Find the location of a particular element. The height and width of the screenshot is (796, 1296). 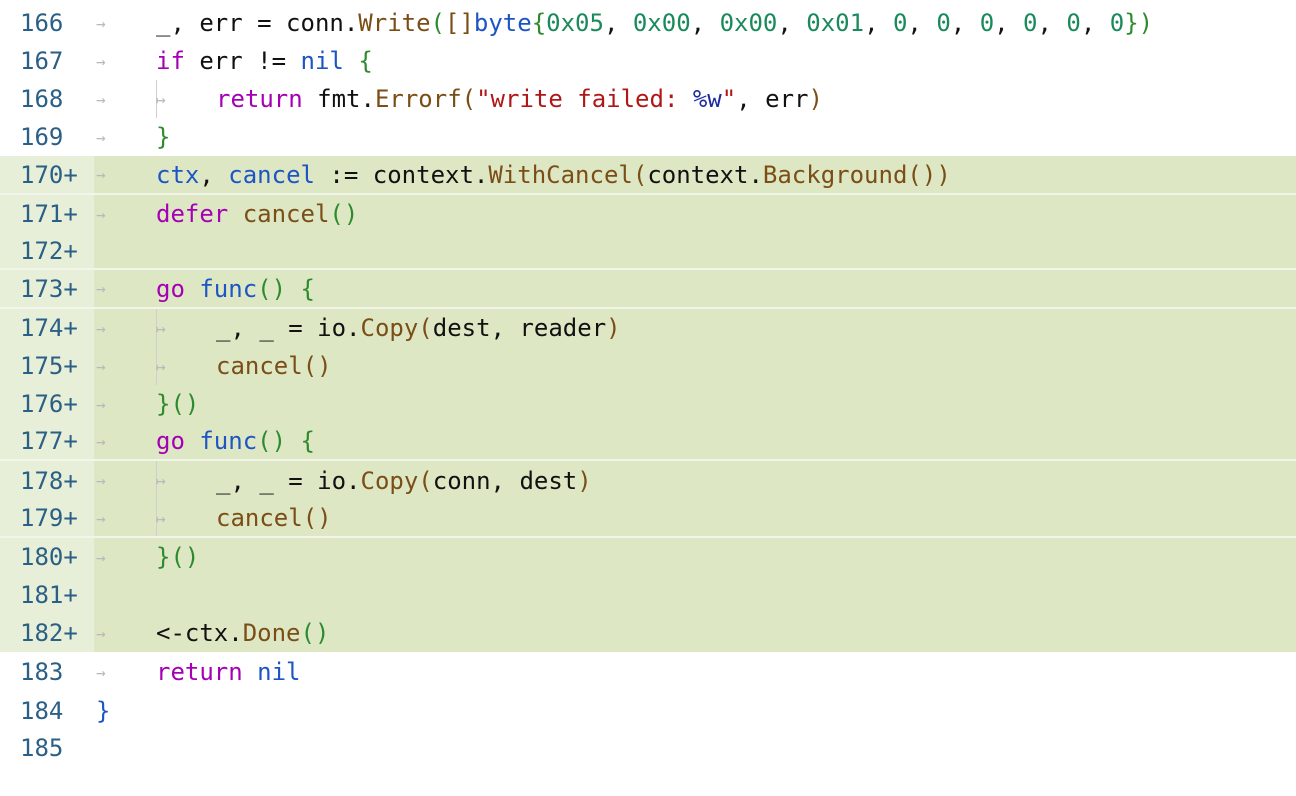

code-line-176: 176 + → }() is located at coordinates (648, 404).